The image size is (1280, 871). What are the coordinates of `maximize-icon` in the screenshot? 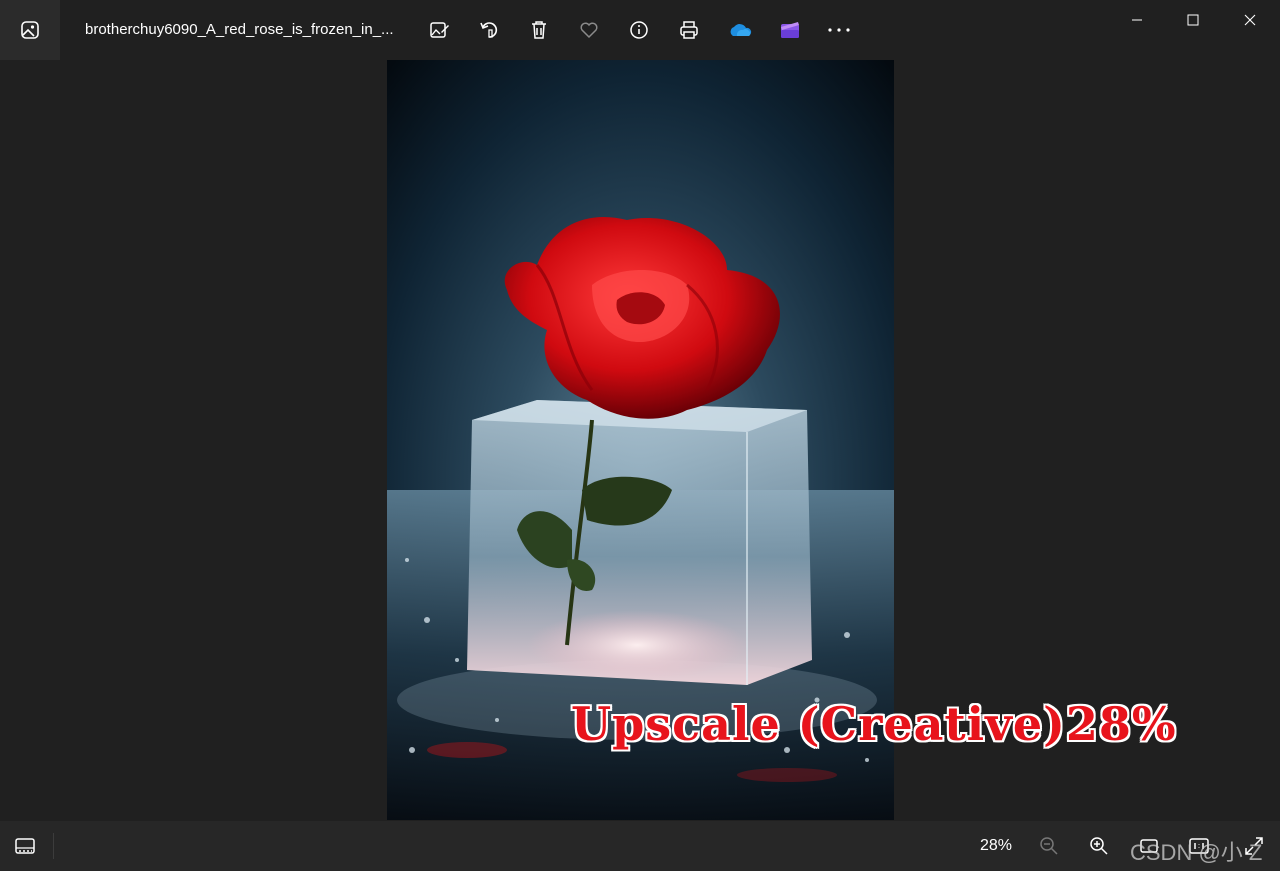 It's located at (1193, 20).